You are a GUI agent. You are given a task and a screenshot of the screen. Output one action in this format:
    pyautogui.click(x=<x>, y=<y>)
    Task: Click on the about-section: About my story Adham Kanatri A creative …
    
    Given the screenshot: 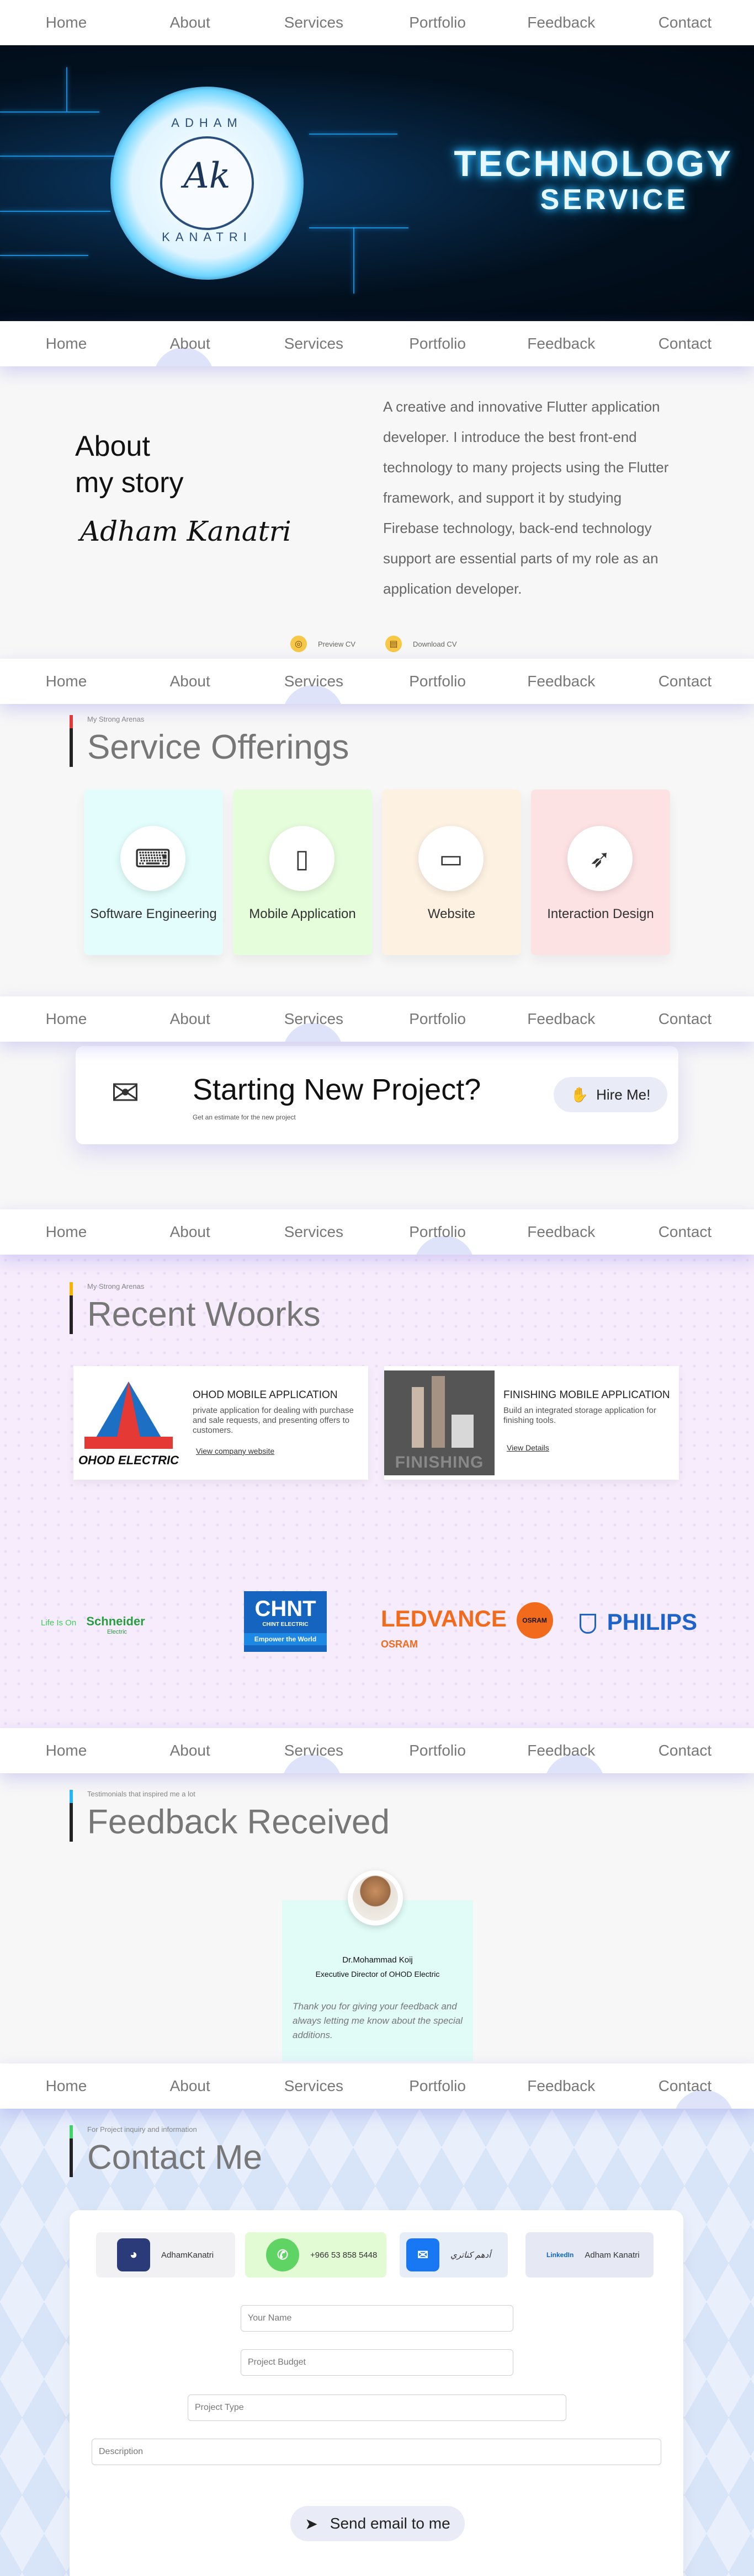 What is the action you would take?
    pyautogui.click(x=377, y=512)
    